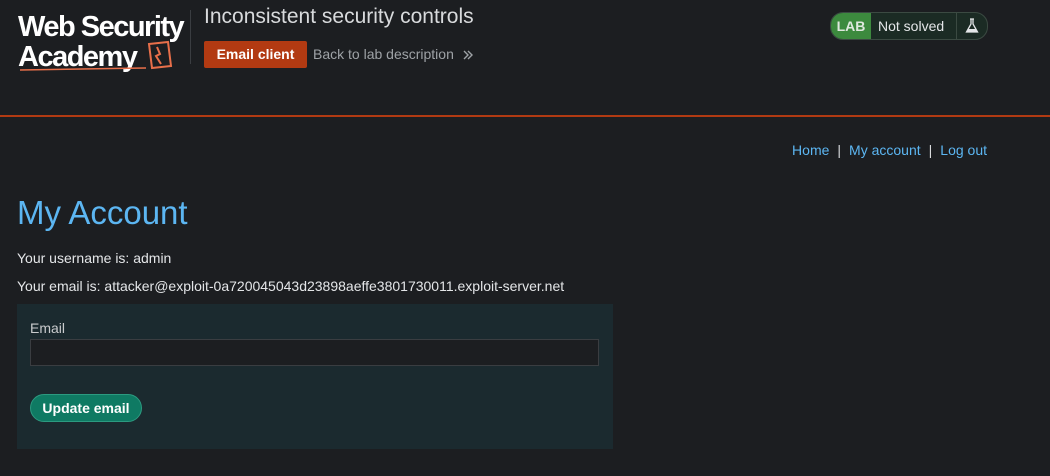  Describe the element at coordinates (851, 26) in the screenshot. I see `lab-badge: LAB` at that location.